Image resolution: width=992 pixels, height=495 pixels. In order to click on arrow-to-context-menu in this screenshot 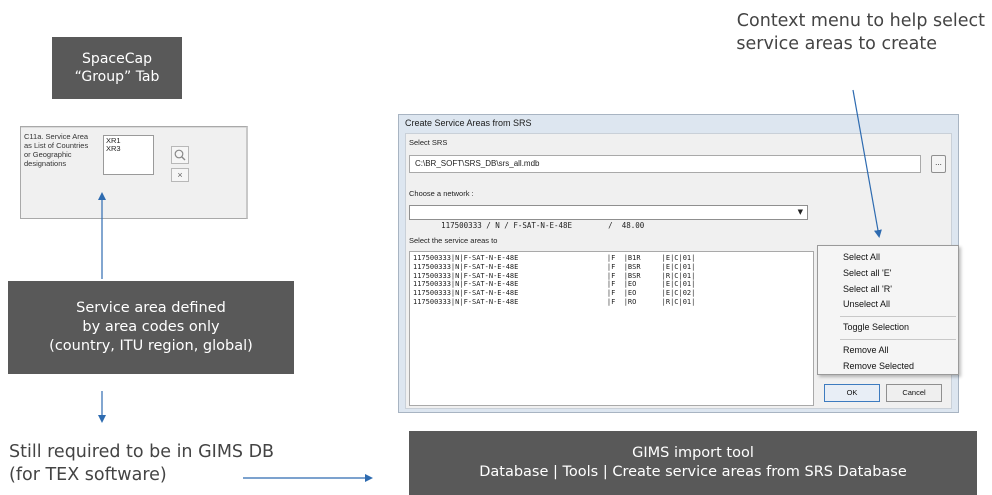, I will do `click(867, 163)`.